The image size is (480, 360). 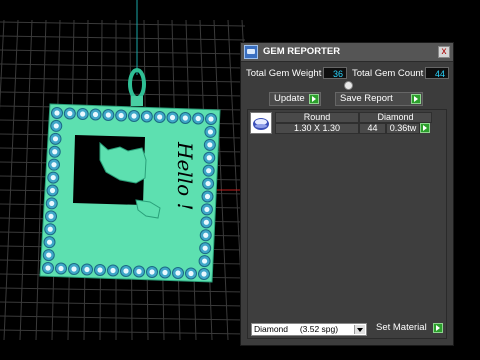 What do you see at coordinates (437, 73) in the screenshot?
I see `total-gem-count-value: 44` at bounding box center [437, 73].